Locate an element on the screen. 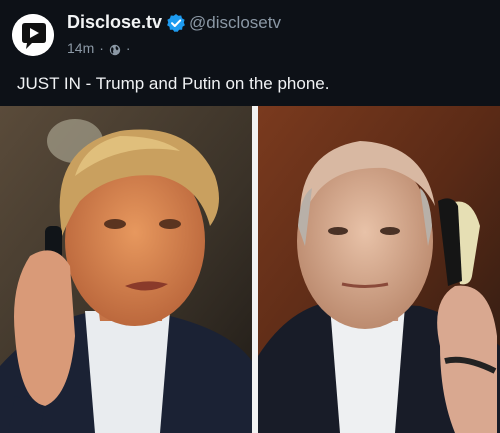 This screenshot has width=500, height=433. author-row: Disclose.tv @disclosetv is located at coordinates (174, 24).